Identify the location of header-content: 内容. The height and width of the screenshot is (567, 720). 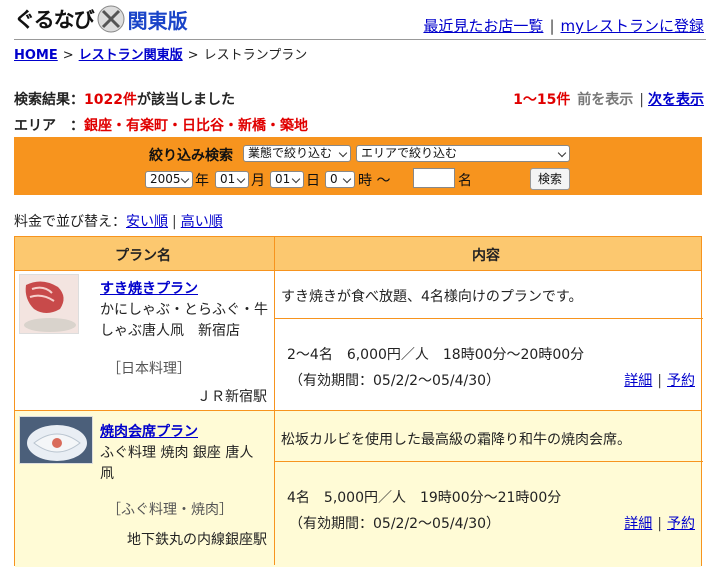
(486, 256).